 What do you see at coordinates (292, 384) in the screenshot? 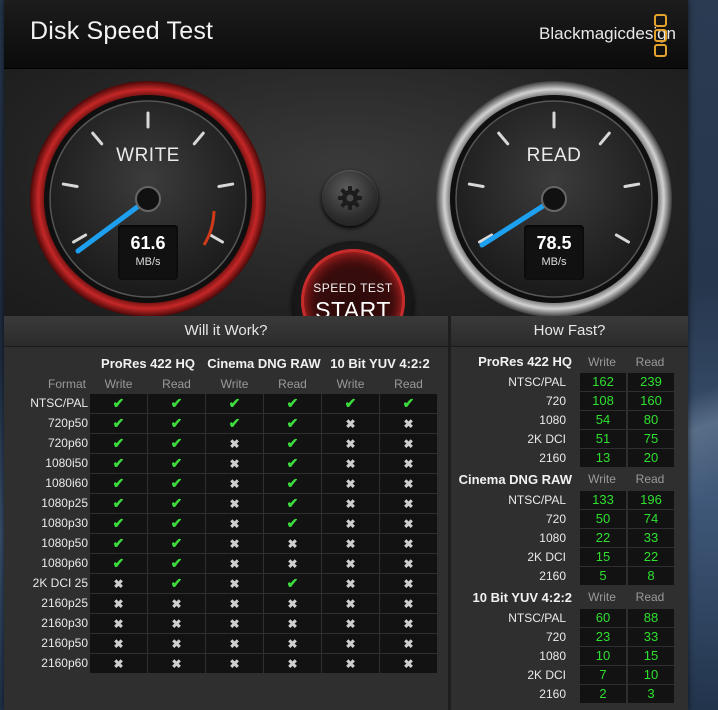
I see `read-column-header: Read` at bounding box center [292, 384].